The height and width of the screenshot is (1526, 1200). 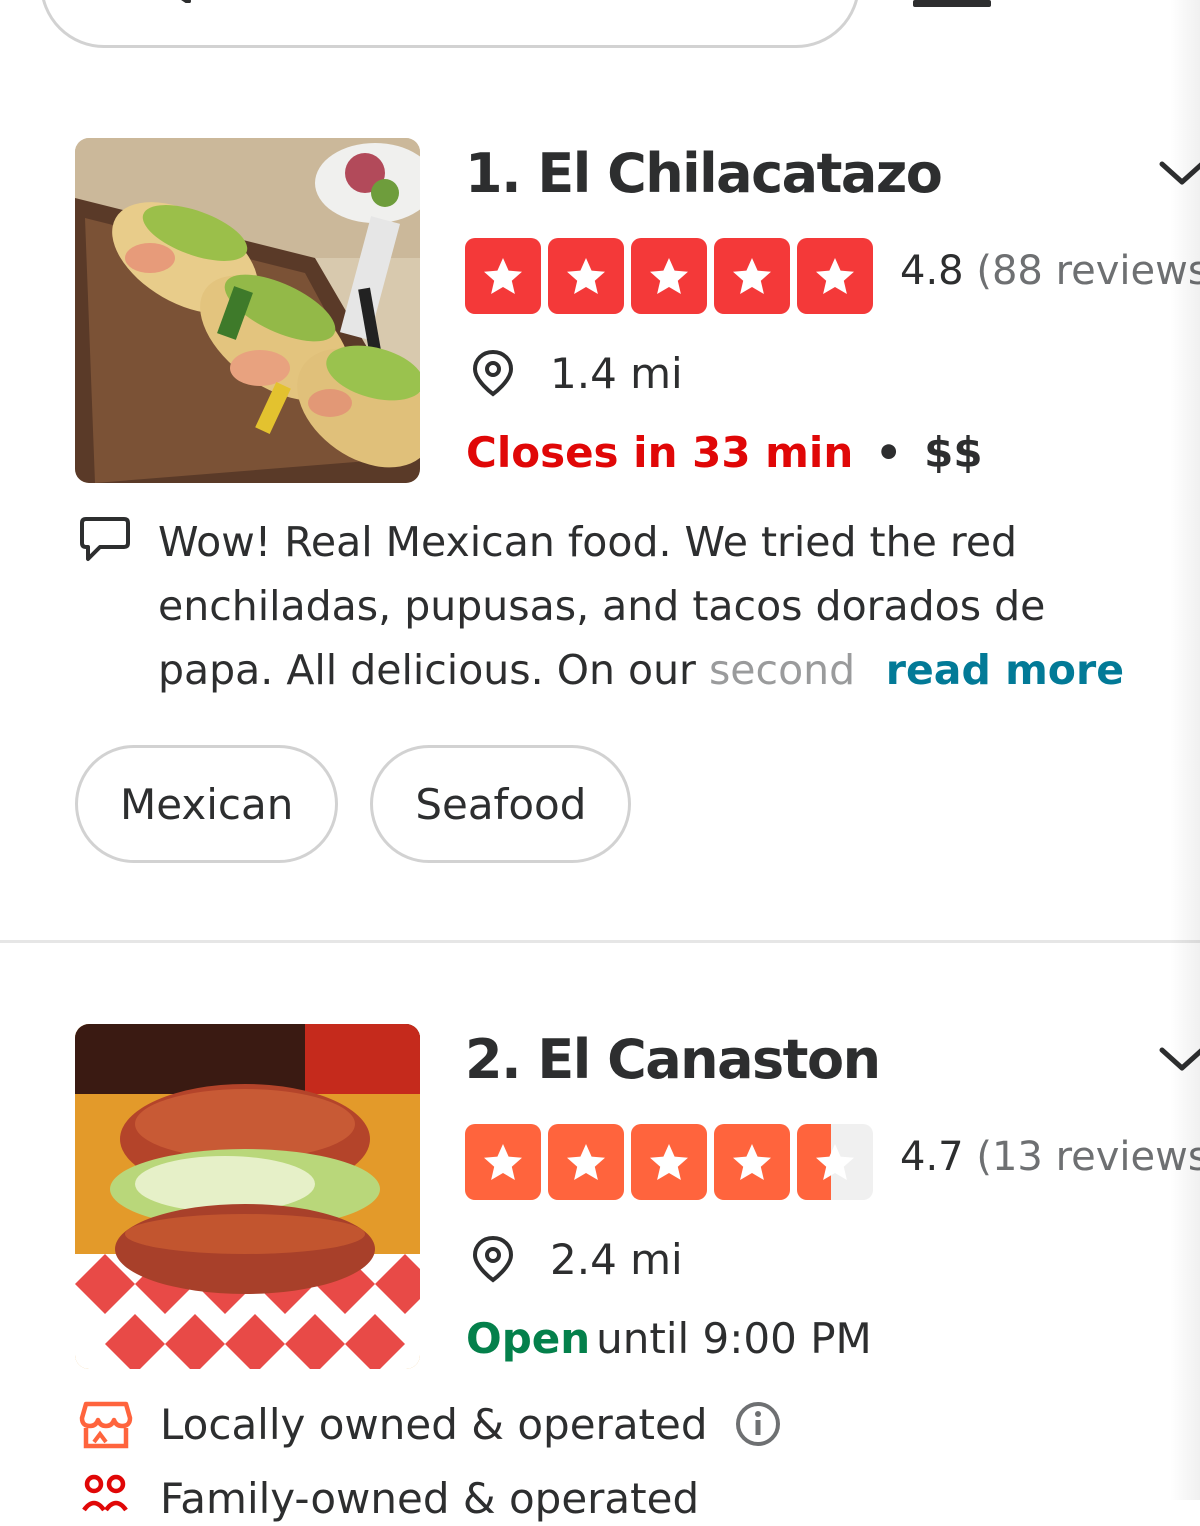 I want to click on rating-value: 4.8, so click(x=932, y=271).